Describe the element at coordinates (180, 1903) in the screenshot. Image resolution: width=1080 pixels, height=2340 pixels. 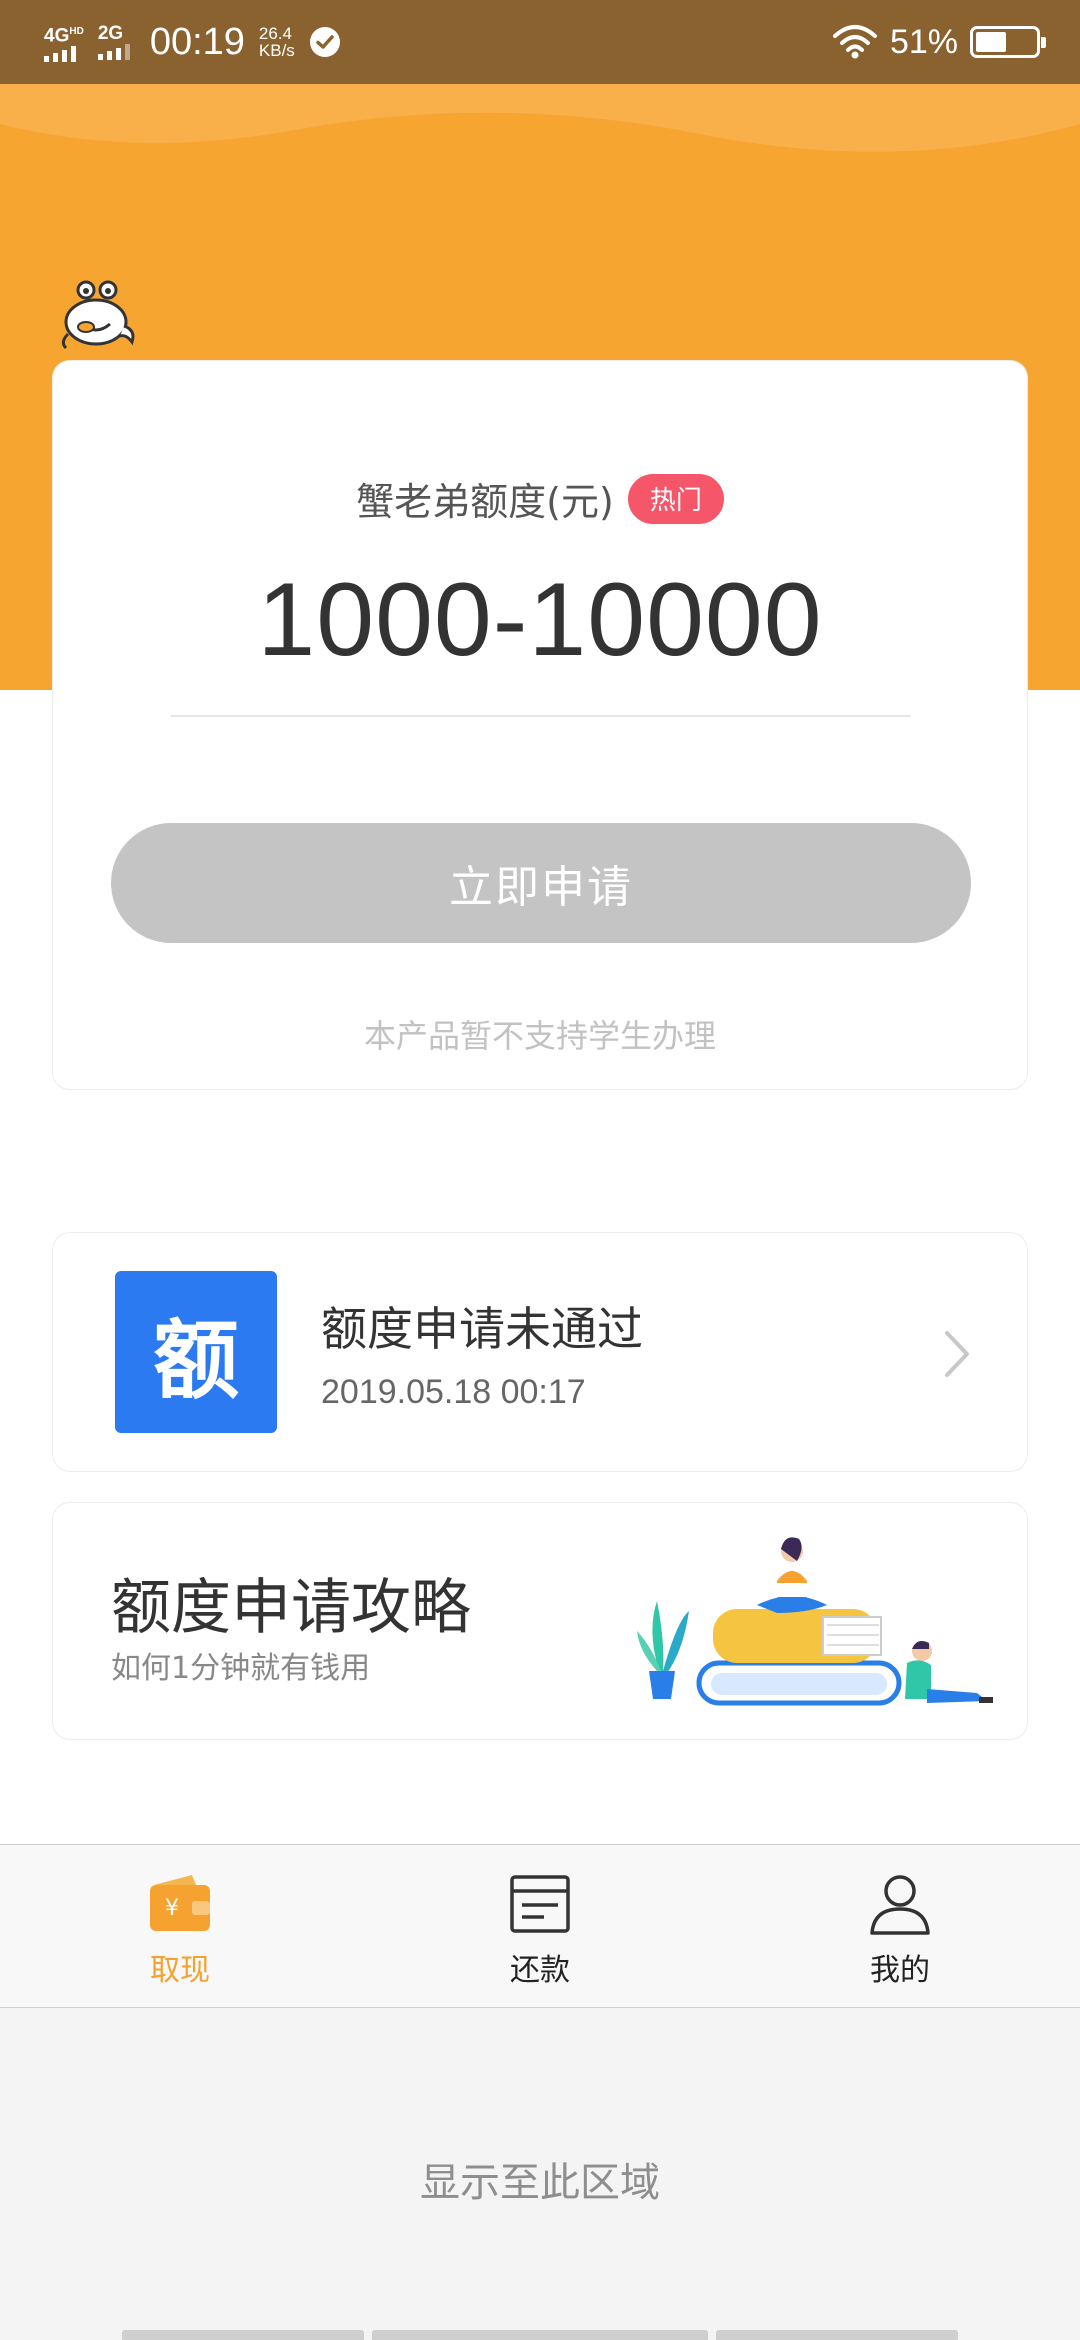
I see `wallet-icon: ¥` at that location.